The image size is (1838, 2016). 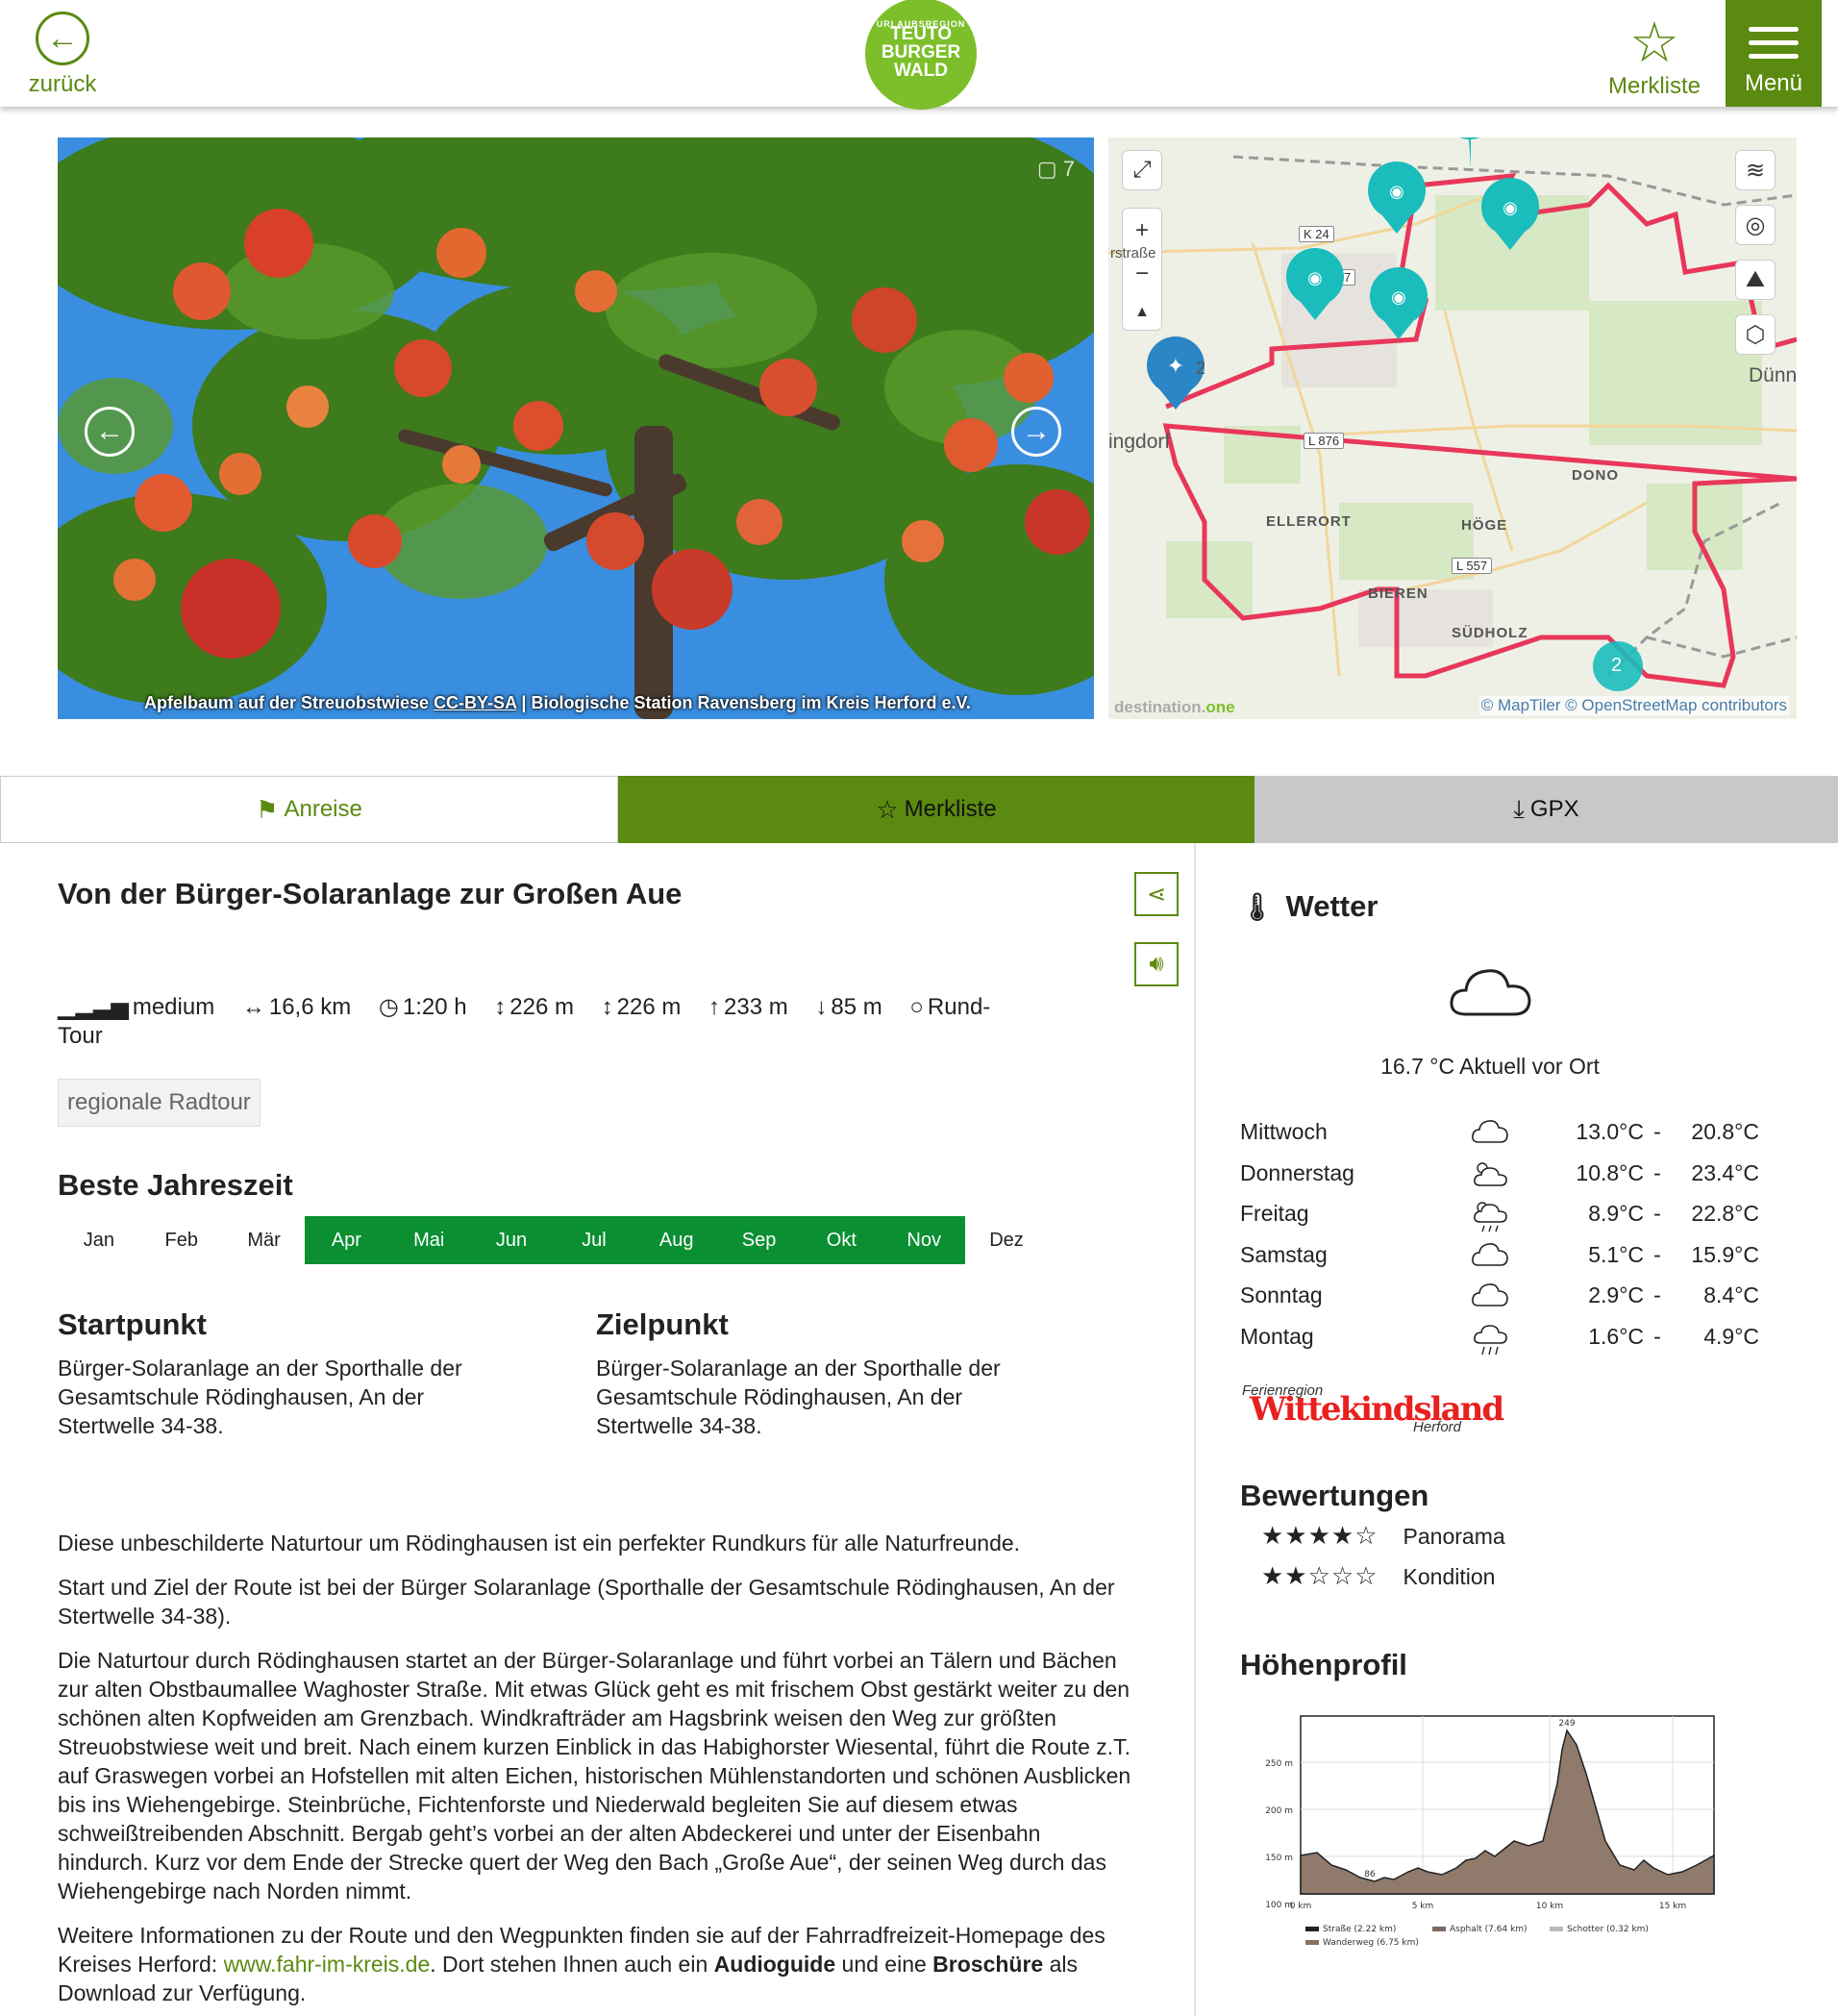 I want to click on month-9: Sep, so click(x=759, y=1240).